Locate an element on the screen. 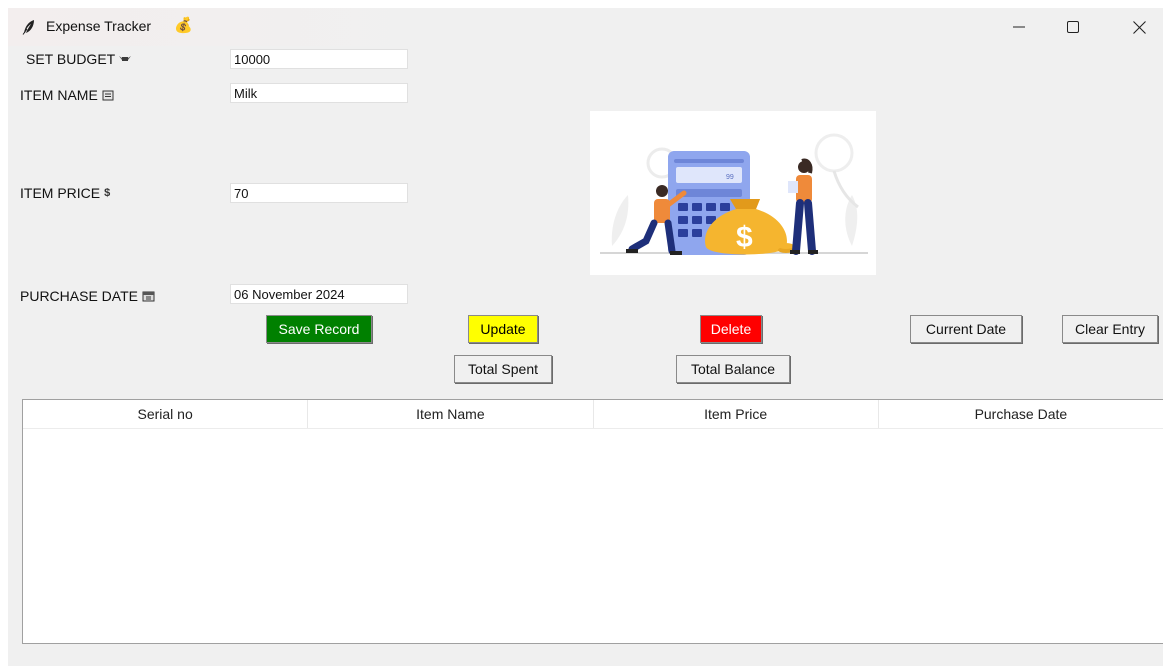 Image resolution: width=1163 pixels, height=666 pixels. budget-label: SET BUDGET is located at coordinates (79, 59).